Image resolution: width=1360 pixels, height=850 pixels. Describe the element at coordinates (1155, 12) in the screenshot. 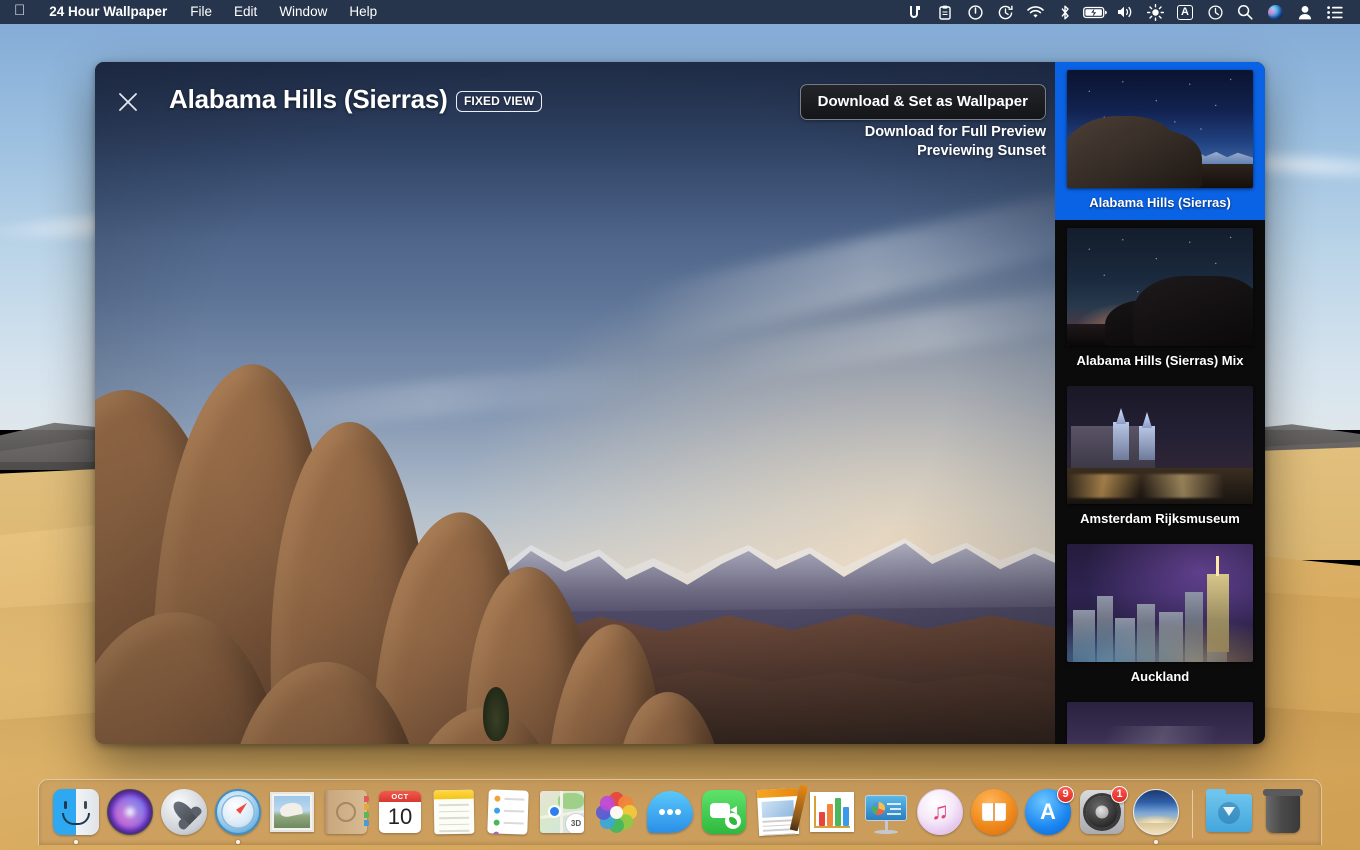

I see `brightness-icon` at that location.